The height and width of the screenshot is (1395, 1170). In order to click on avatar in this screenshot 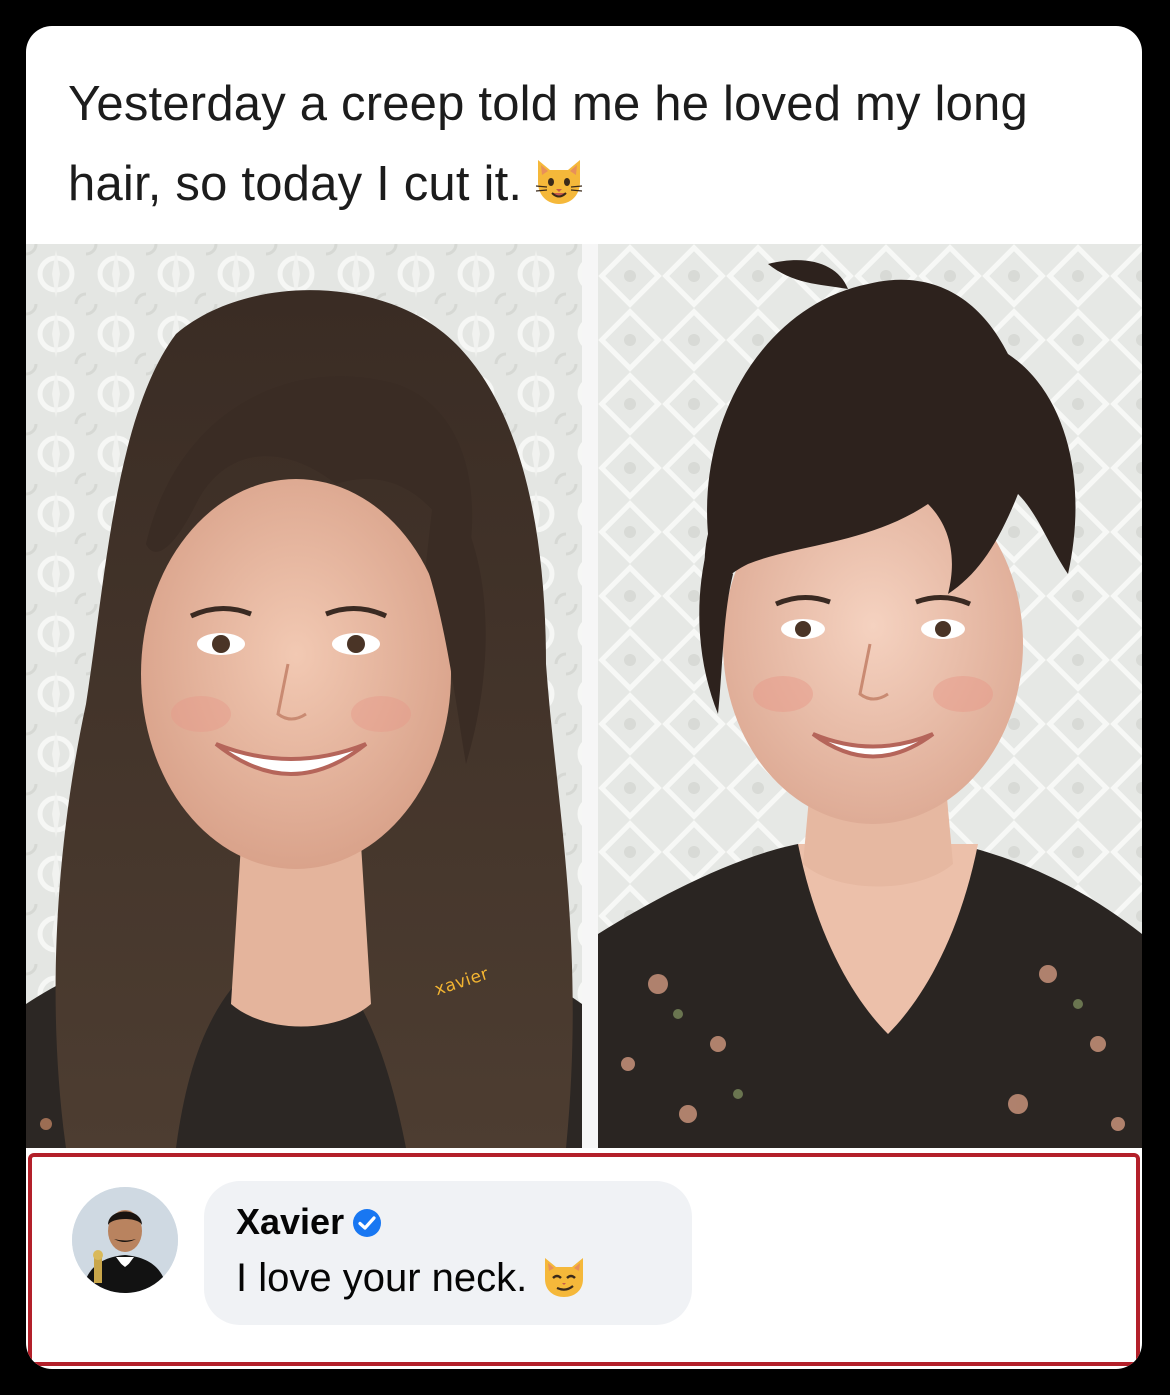, I will do `click(125, 1240)`.